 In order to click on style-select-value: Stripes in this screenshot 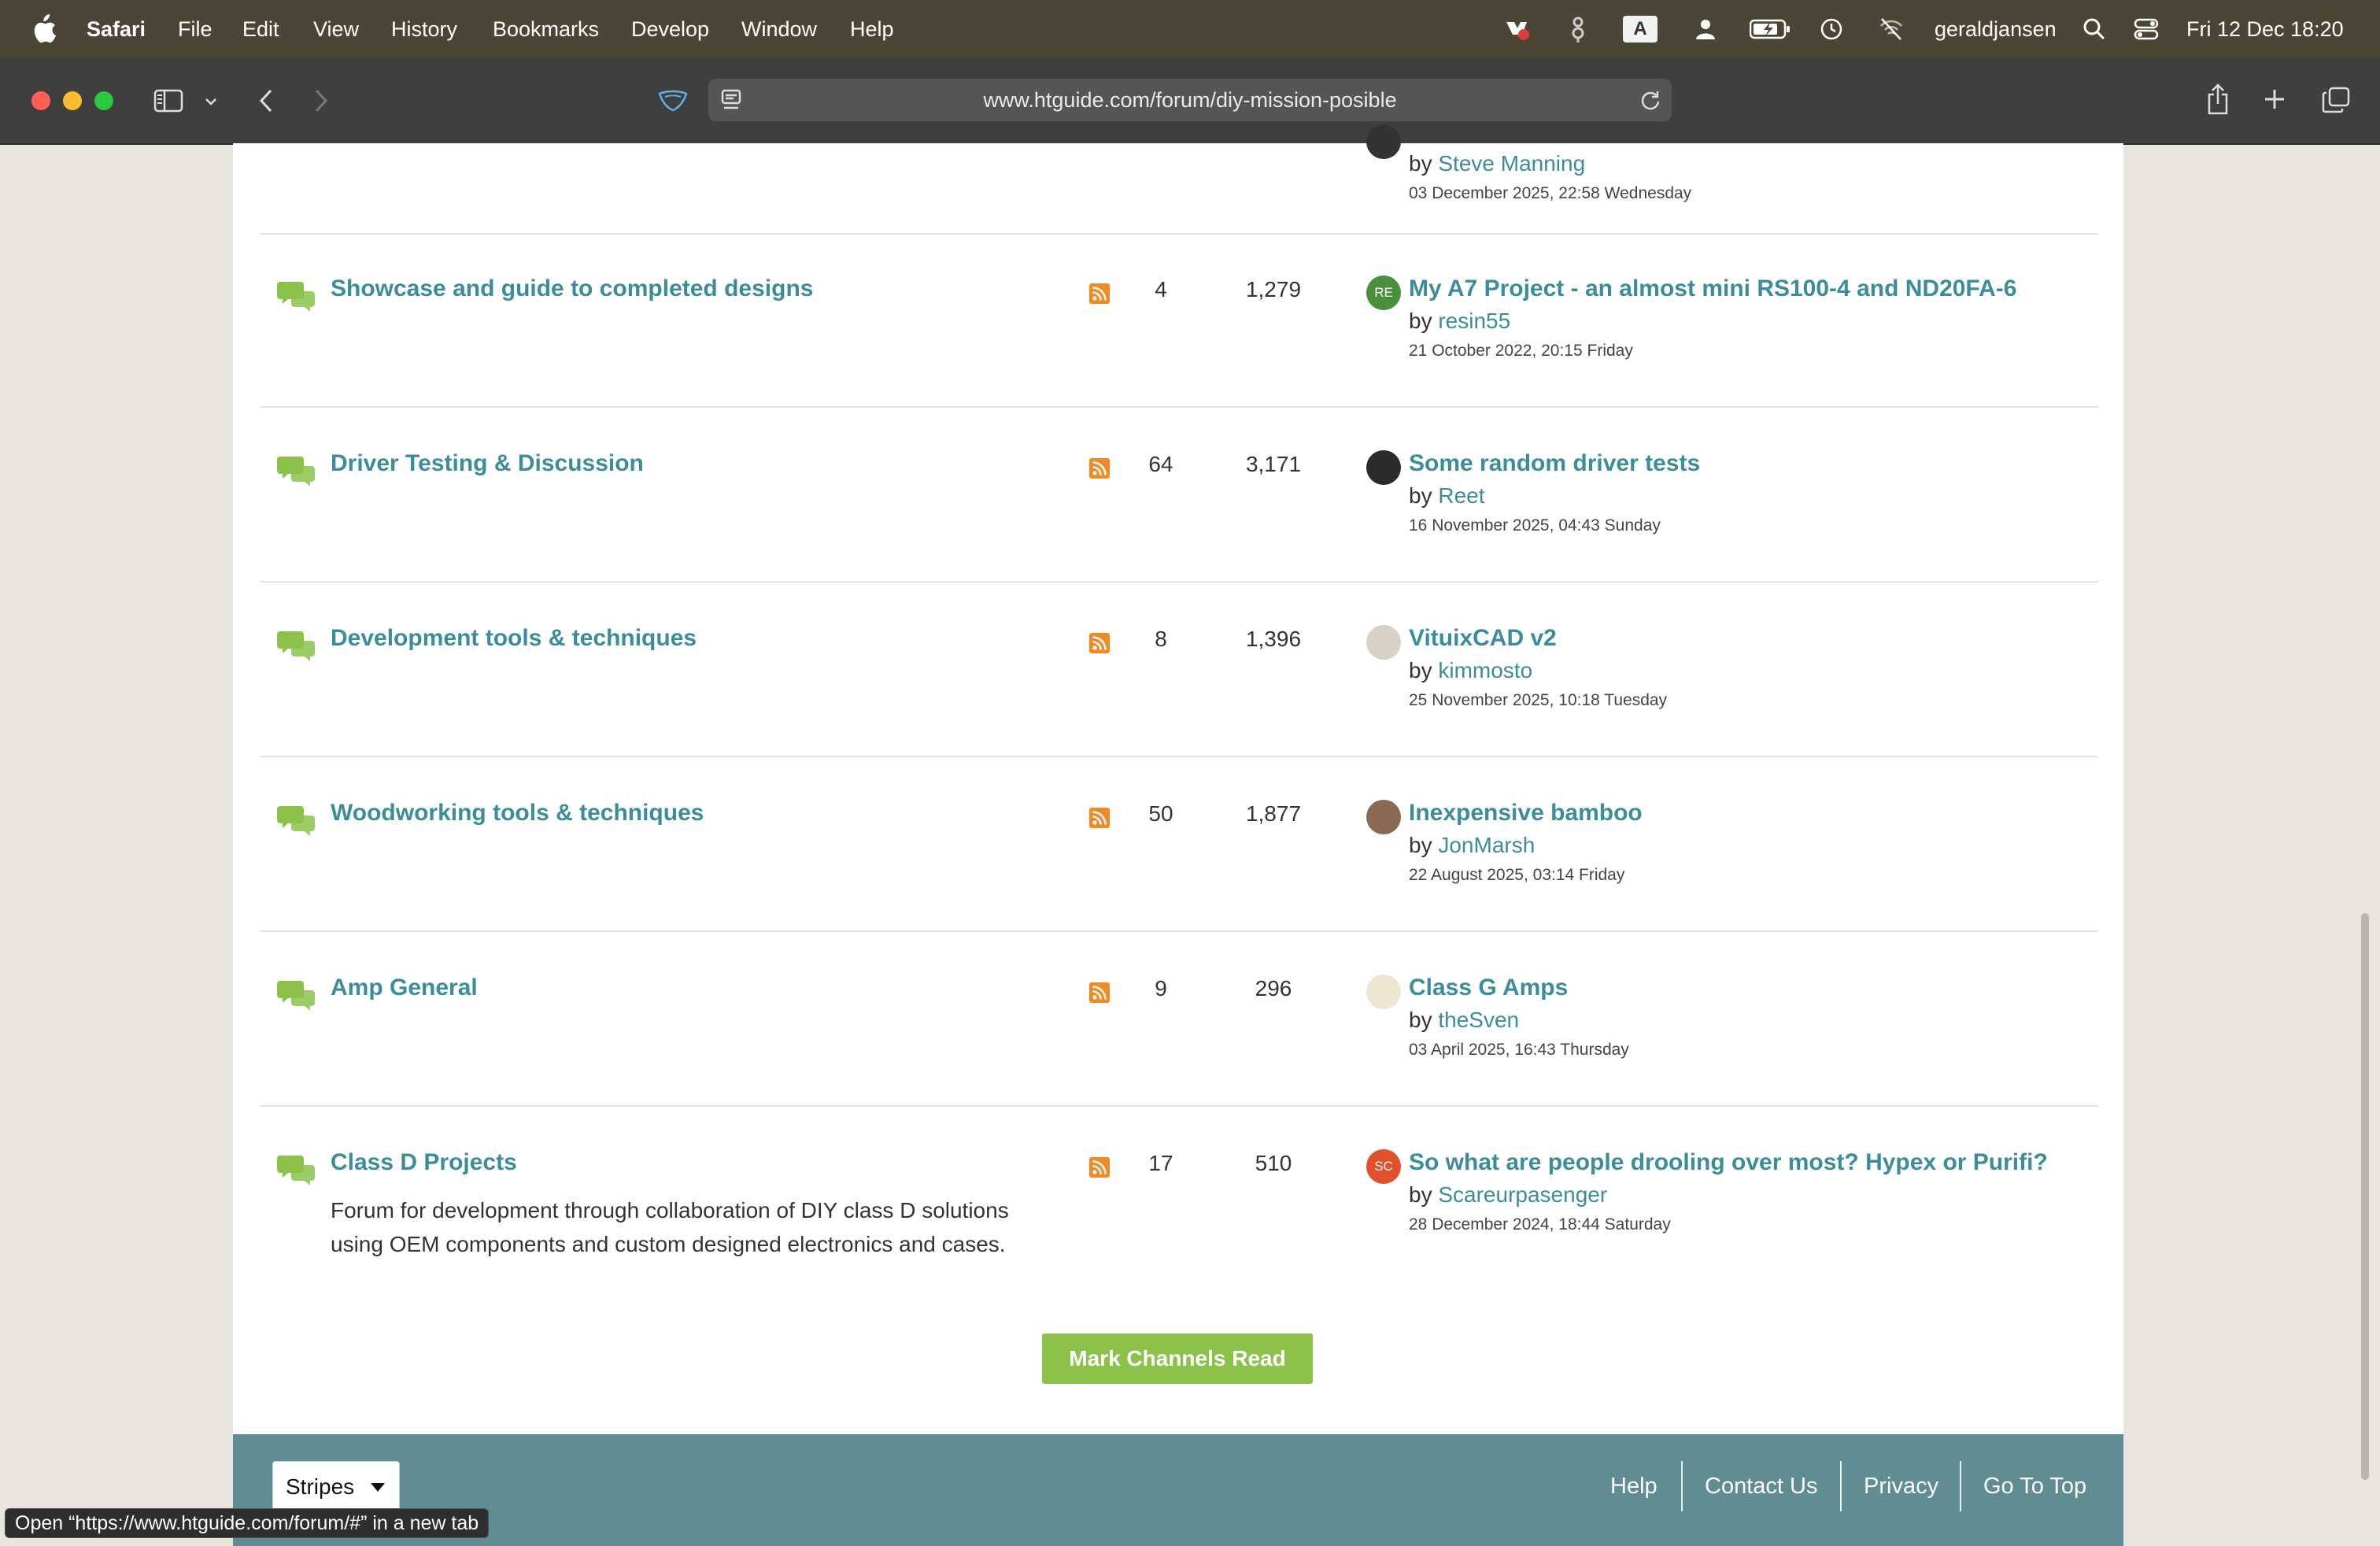, I will do `click(320, 1486)`.